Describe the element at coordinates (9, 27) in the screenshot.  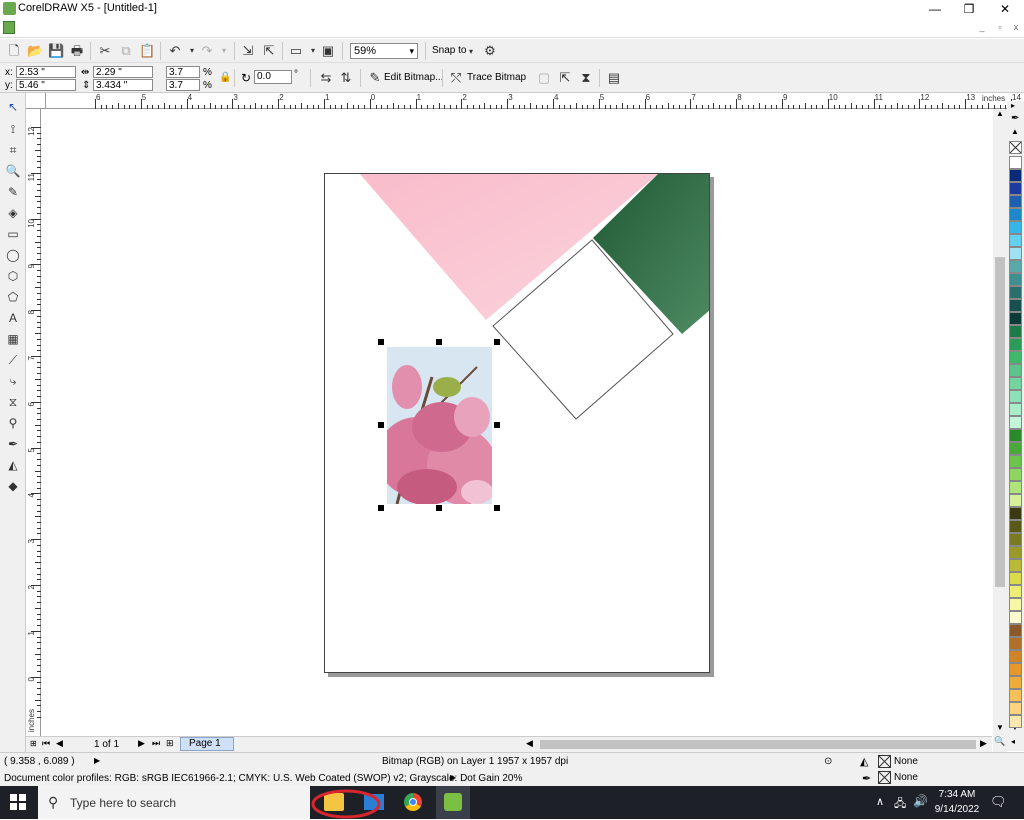
I see `document-icon` at that location.